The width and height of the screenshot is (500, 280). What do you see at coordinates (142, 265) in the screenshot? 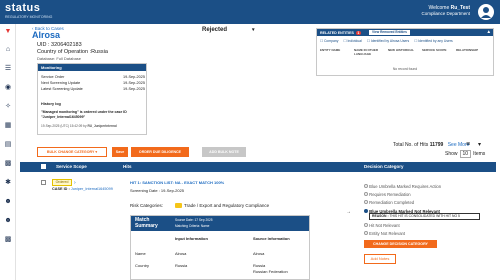
I see `match-row-label: Country` at bounding box center [142, 265].